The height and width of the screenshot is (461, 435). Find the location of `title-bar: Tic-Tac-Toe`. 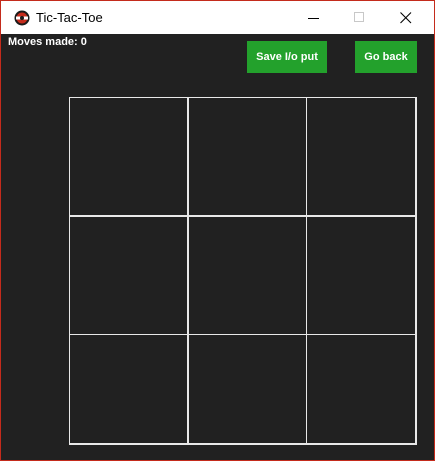

title-bar: Tic-Tac-Toe is located at coordinates (217, 17).